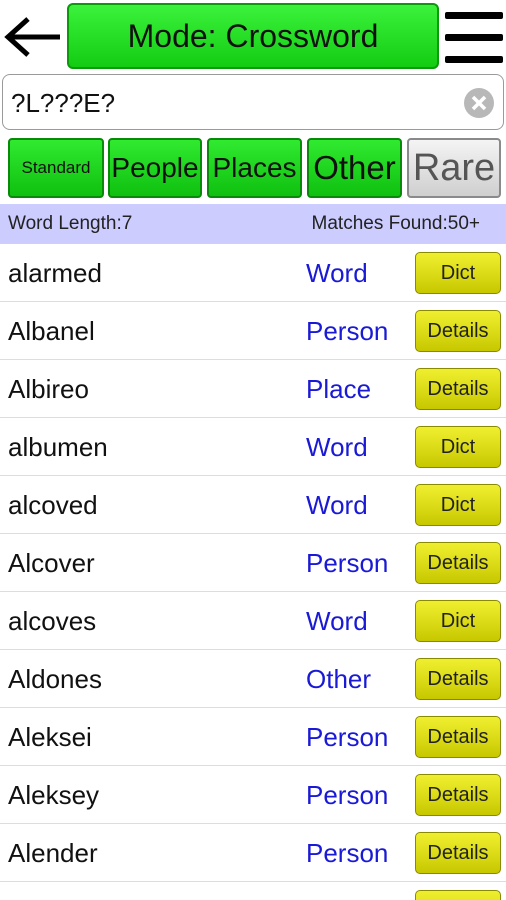  I want to click on top-bar: Mode: Crossword, so click(253, 36).